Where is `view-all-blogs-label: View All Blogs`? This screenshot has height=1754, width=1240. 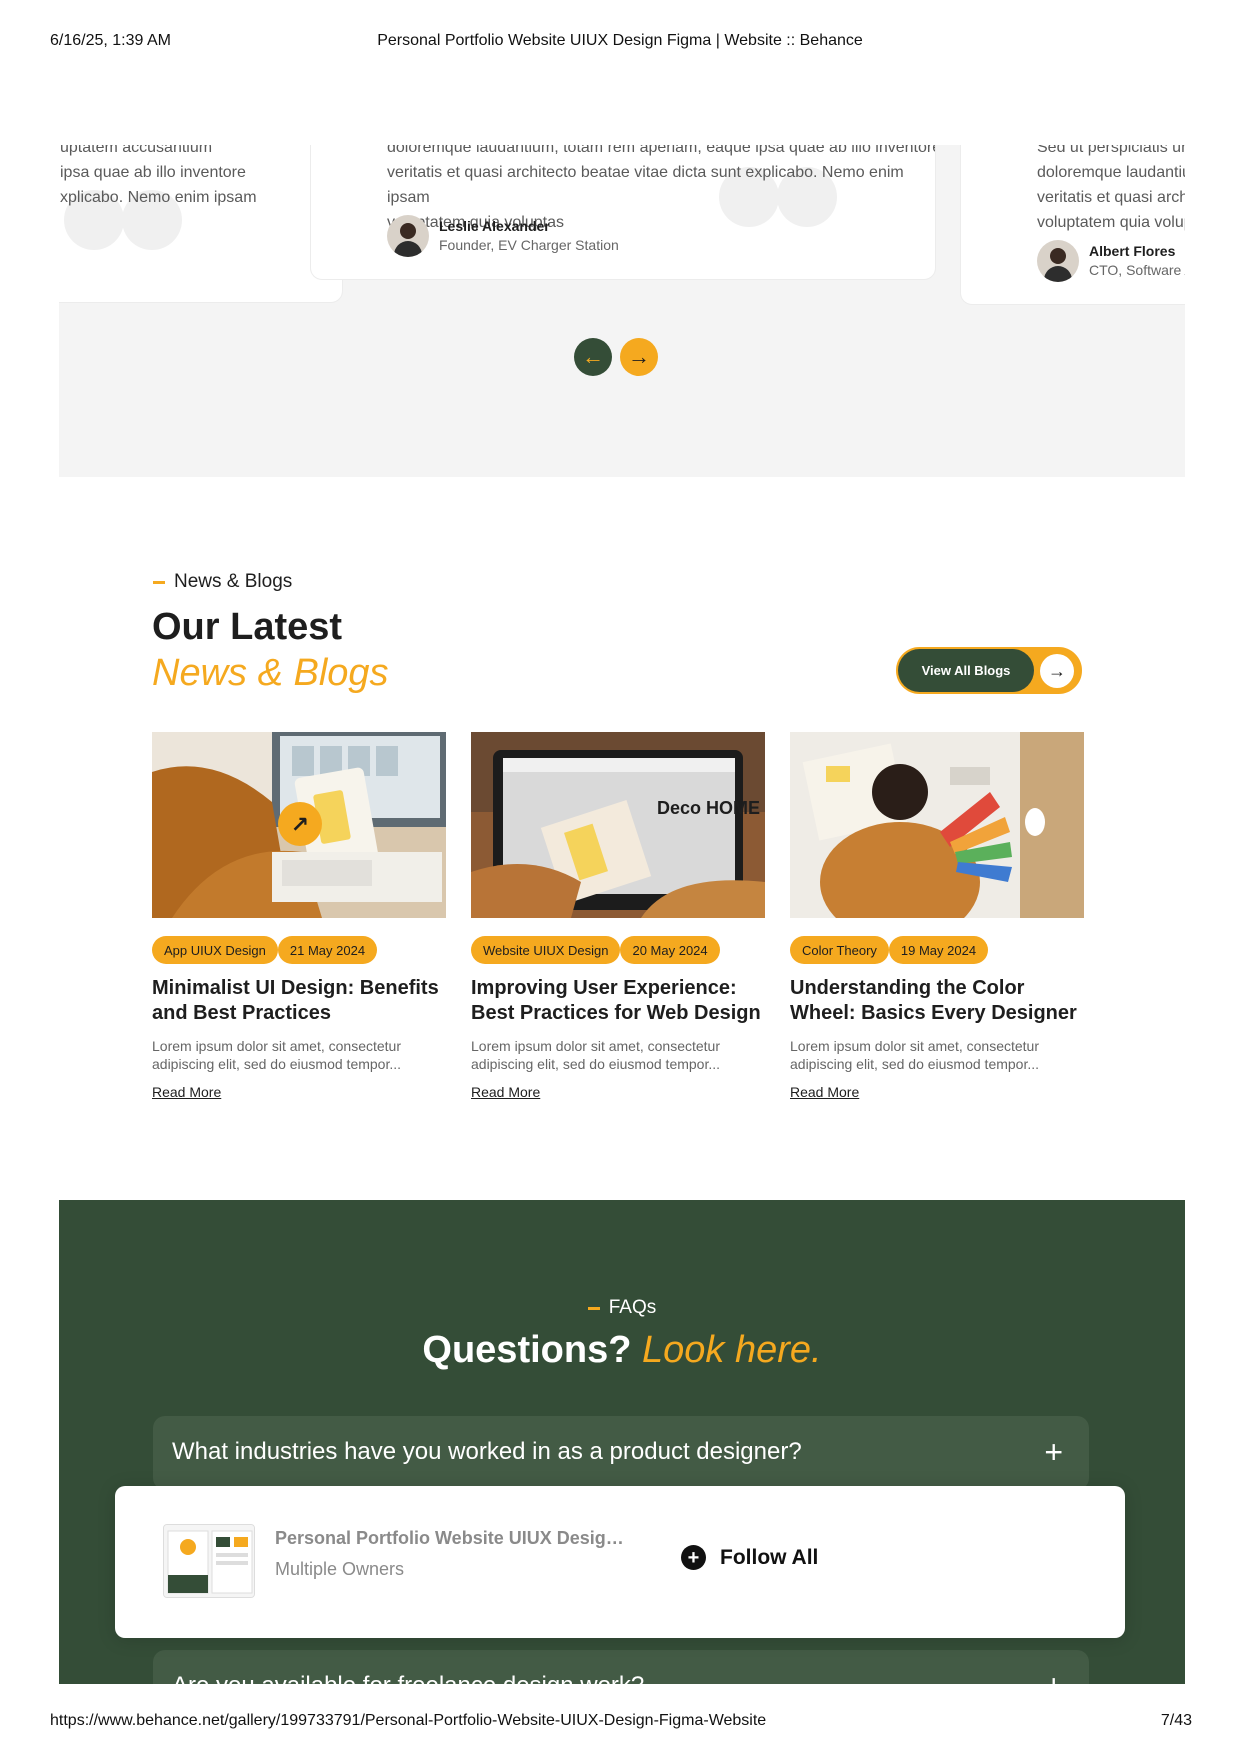
view-all-blogs-label: View All Blogs is located at coordinates (966, 670).